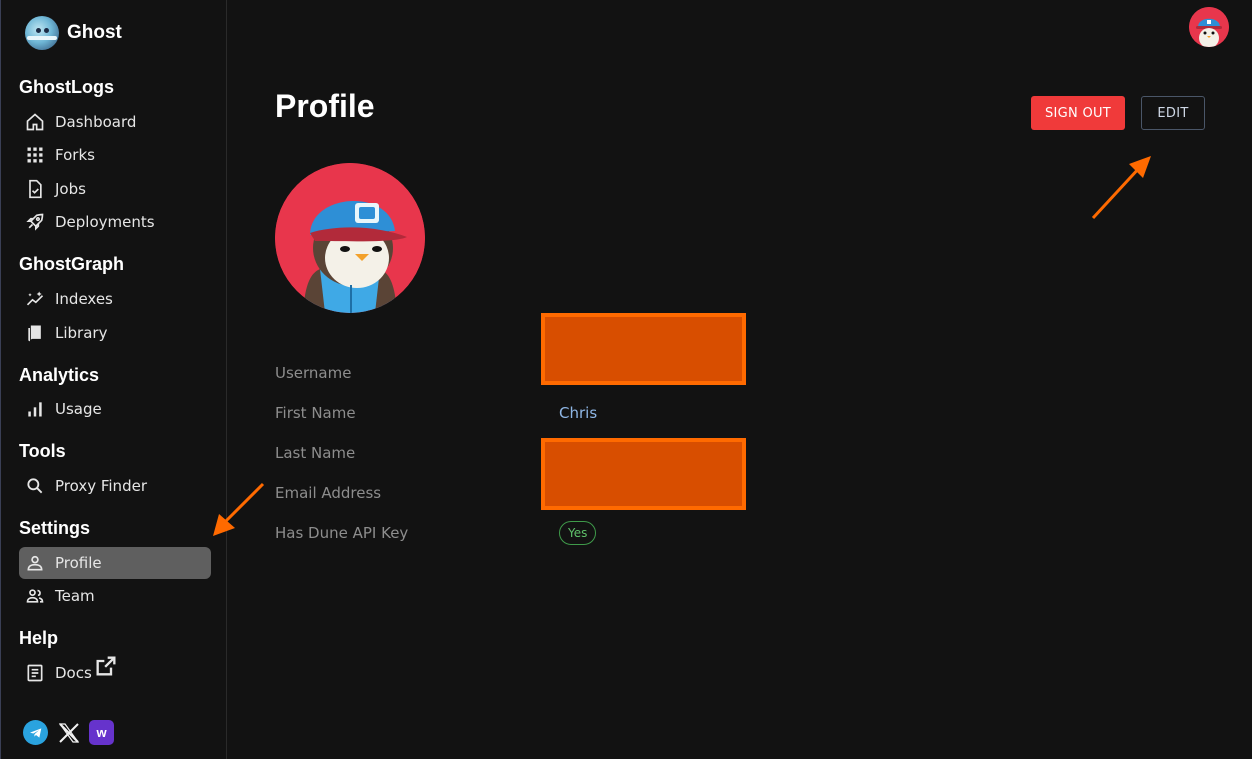 This screenshot has height=759, width=1252. What do you see at coordinates (101, 486) in the screenshot?
I see `sidebar-item-label: Proxy Finder` at bounding box center [101, 486].